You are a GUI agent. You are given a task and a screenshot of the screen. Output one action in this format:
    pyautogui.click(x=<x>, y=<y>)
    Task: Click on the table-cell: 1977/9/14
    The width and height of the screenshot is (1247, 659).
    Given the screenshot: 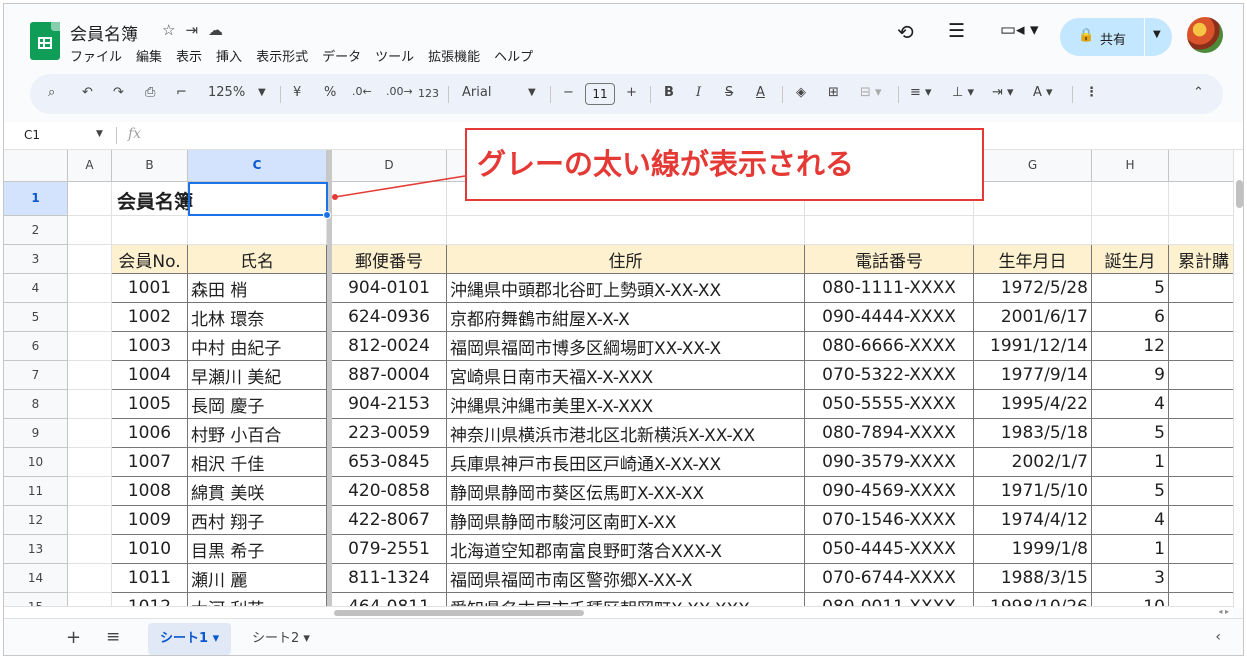 What is the action you would take?
    pyautogui.click(x=1033, y=375)
    